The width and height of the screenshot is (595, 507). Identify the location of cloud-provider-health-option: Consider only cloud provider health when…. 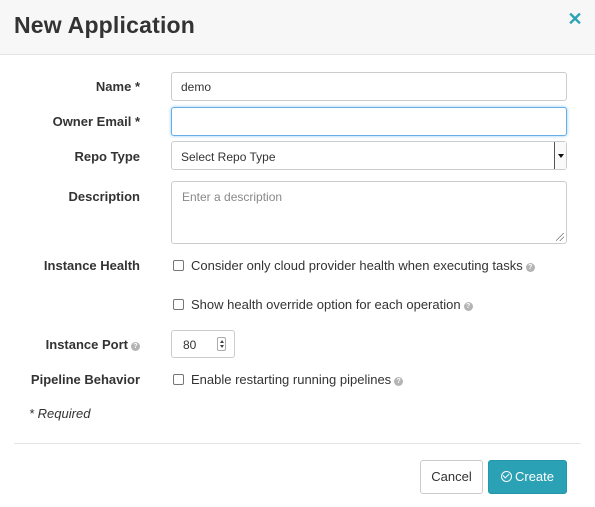
(354, 265).